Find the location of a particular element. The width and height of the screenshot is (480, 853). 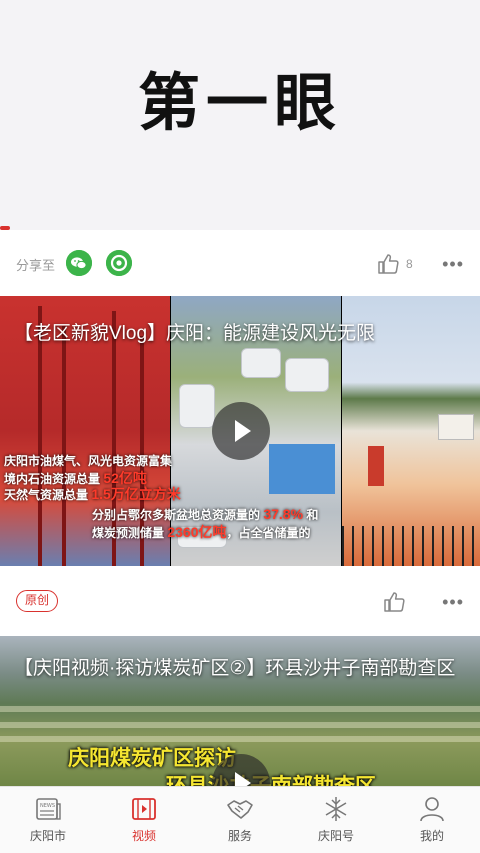

tab-video: 视频 is located at coordinates (144, 820).